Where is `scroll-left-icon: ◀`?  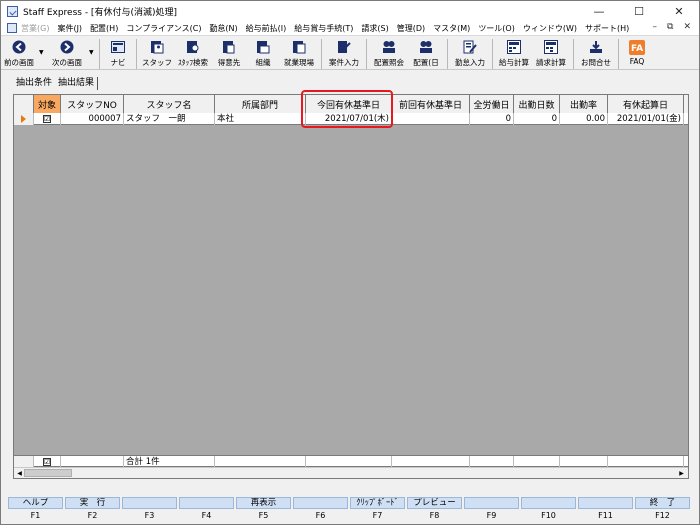 scroll-left-icon: ◀ is located at coordinates (19, 473).